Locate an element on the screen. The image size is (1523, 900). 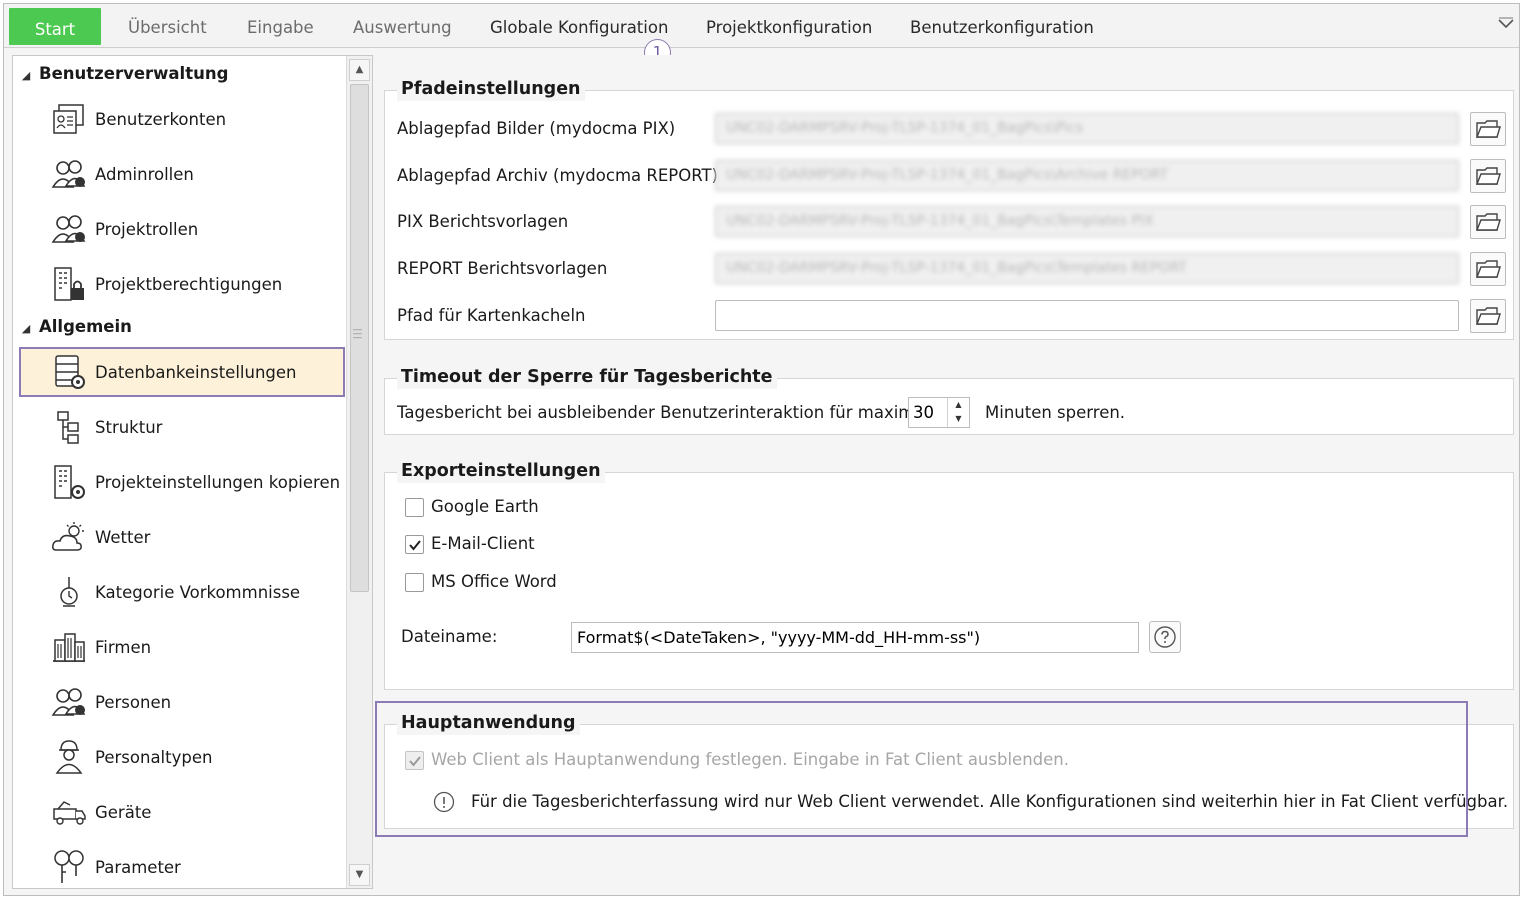
persons-icon is located at coordinates (69, 702).